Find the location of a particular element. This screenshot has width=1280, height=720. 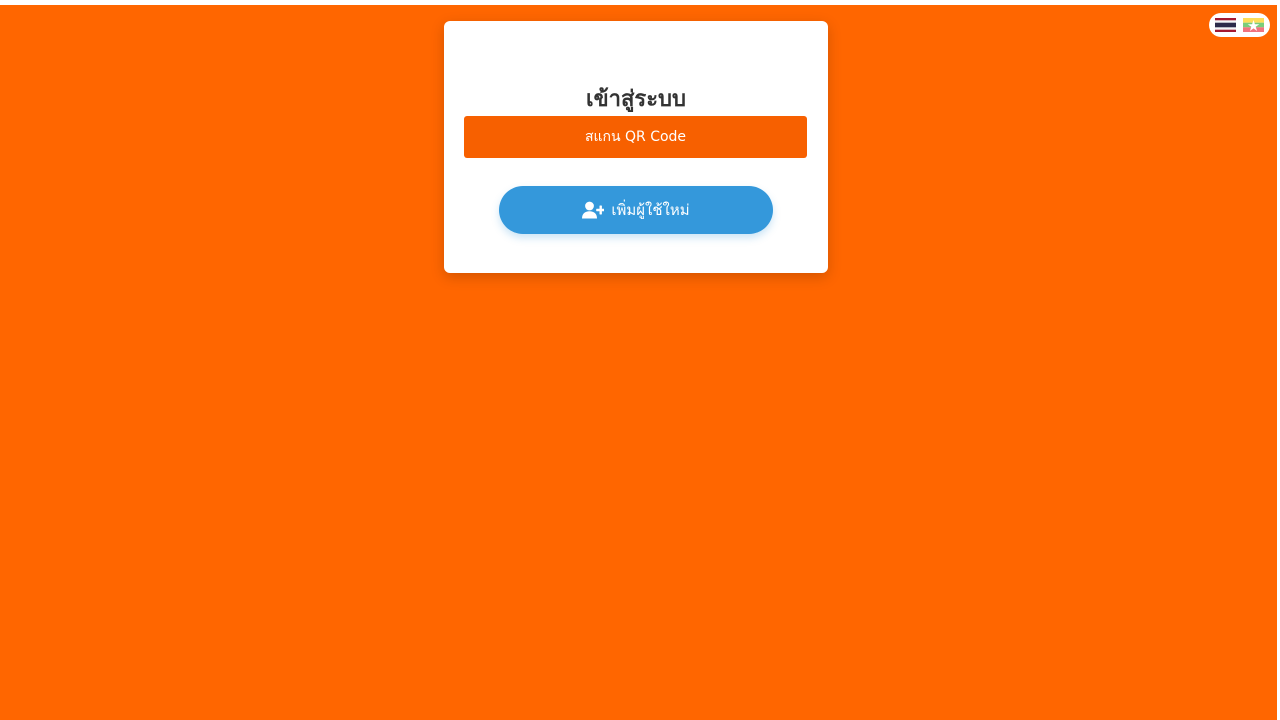

language-switcher is located at coordinates (1239, 25).